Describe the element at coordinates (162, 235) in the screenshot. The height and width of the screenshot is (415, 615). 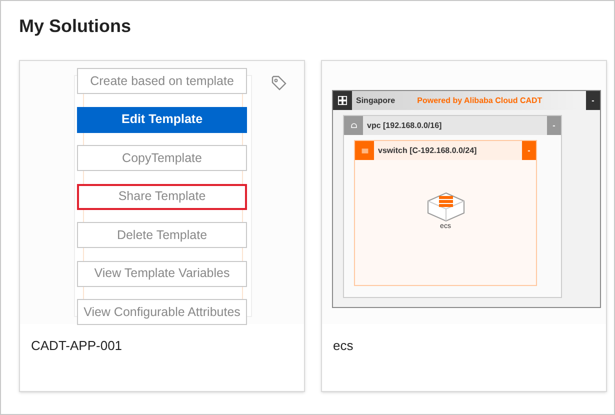
I see `menu-button: Delete Template` at that location.